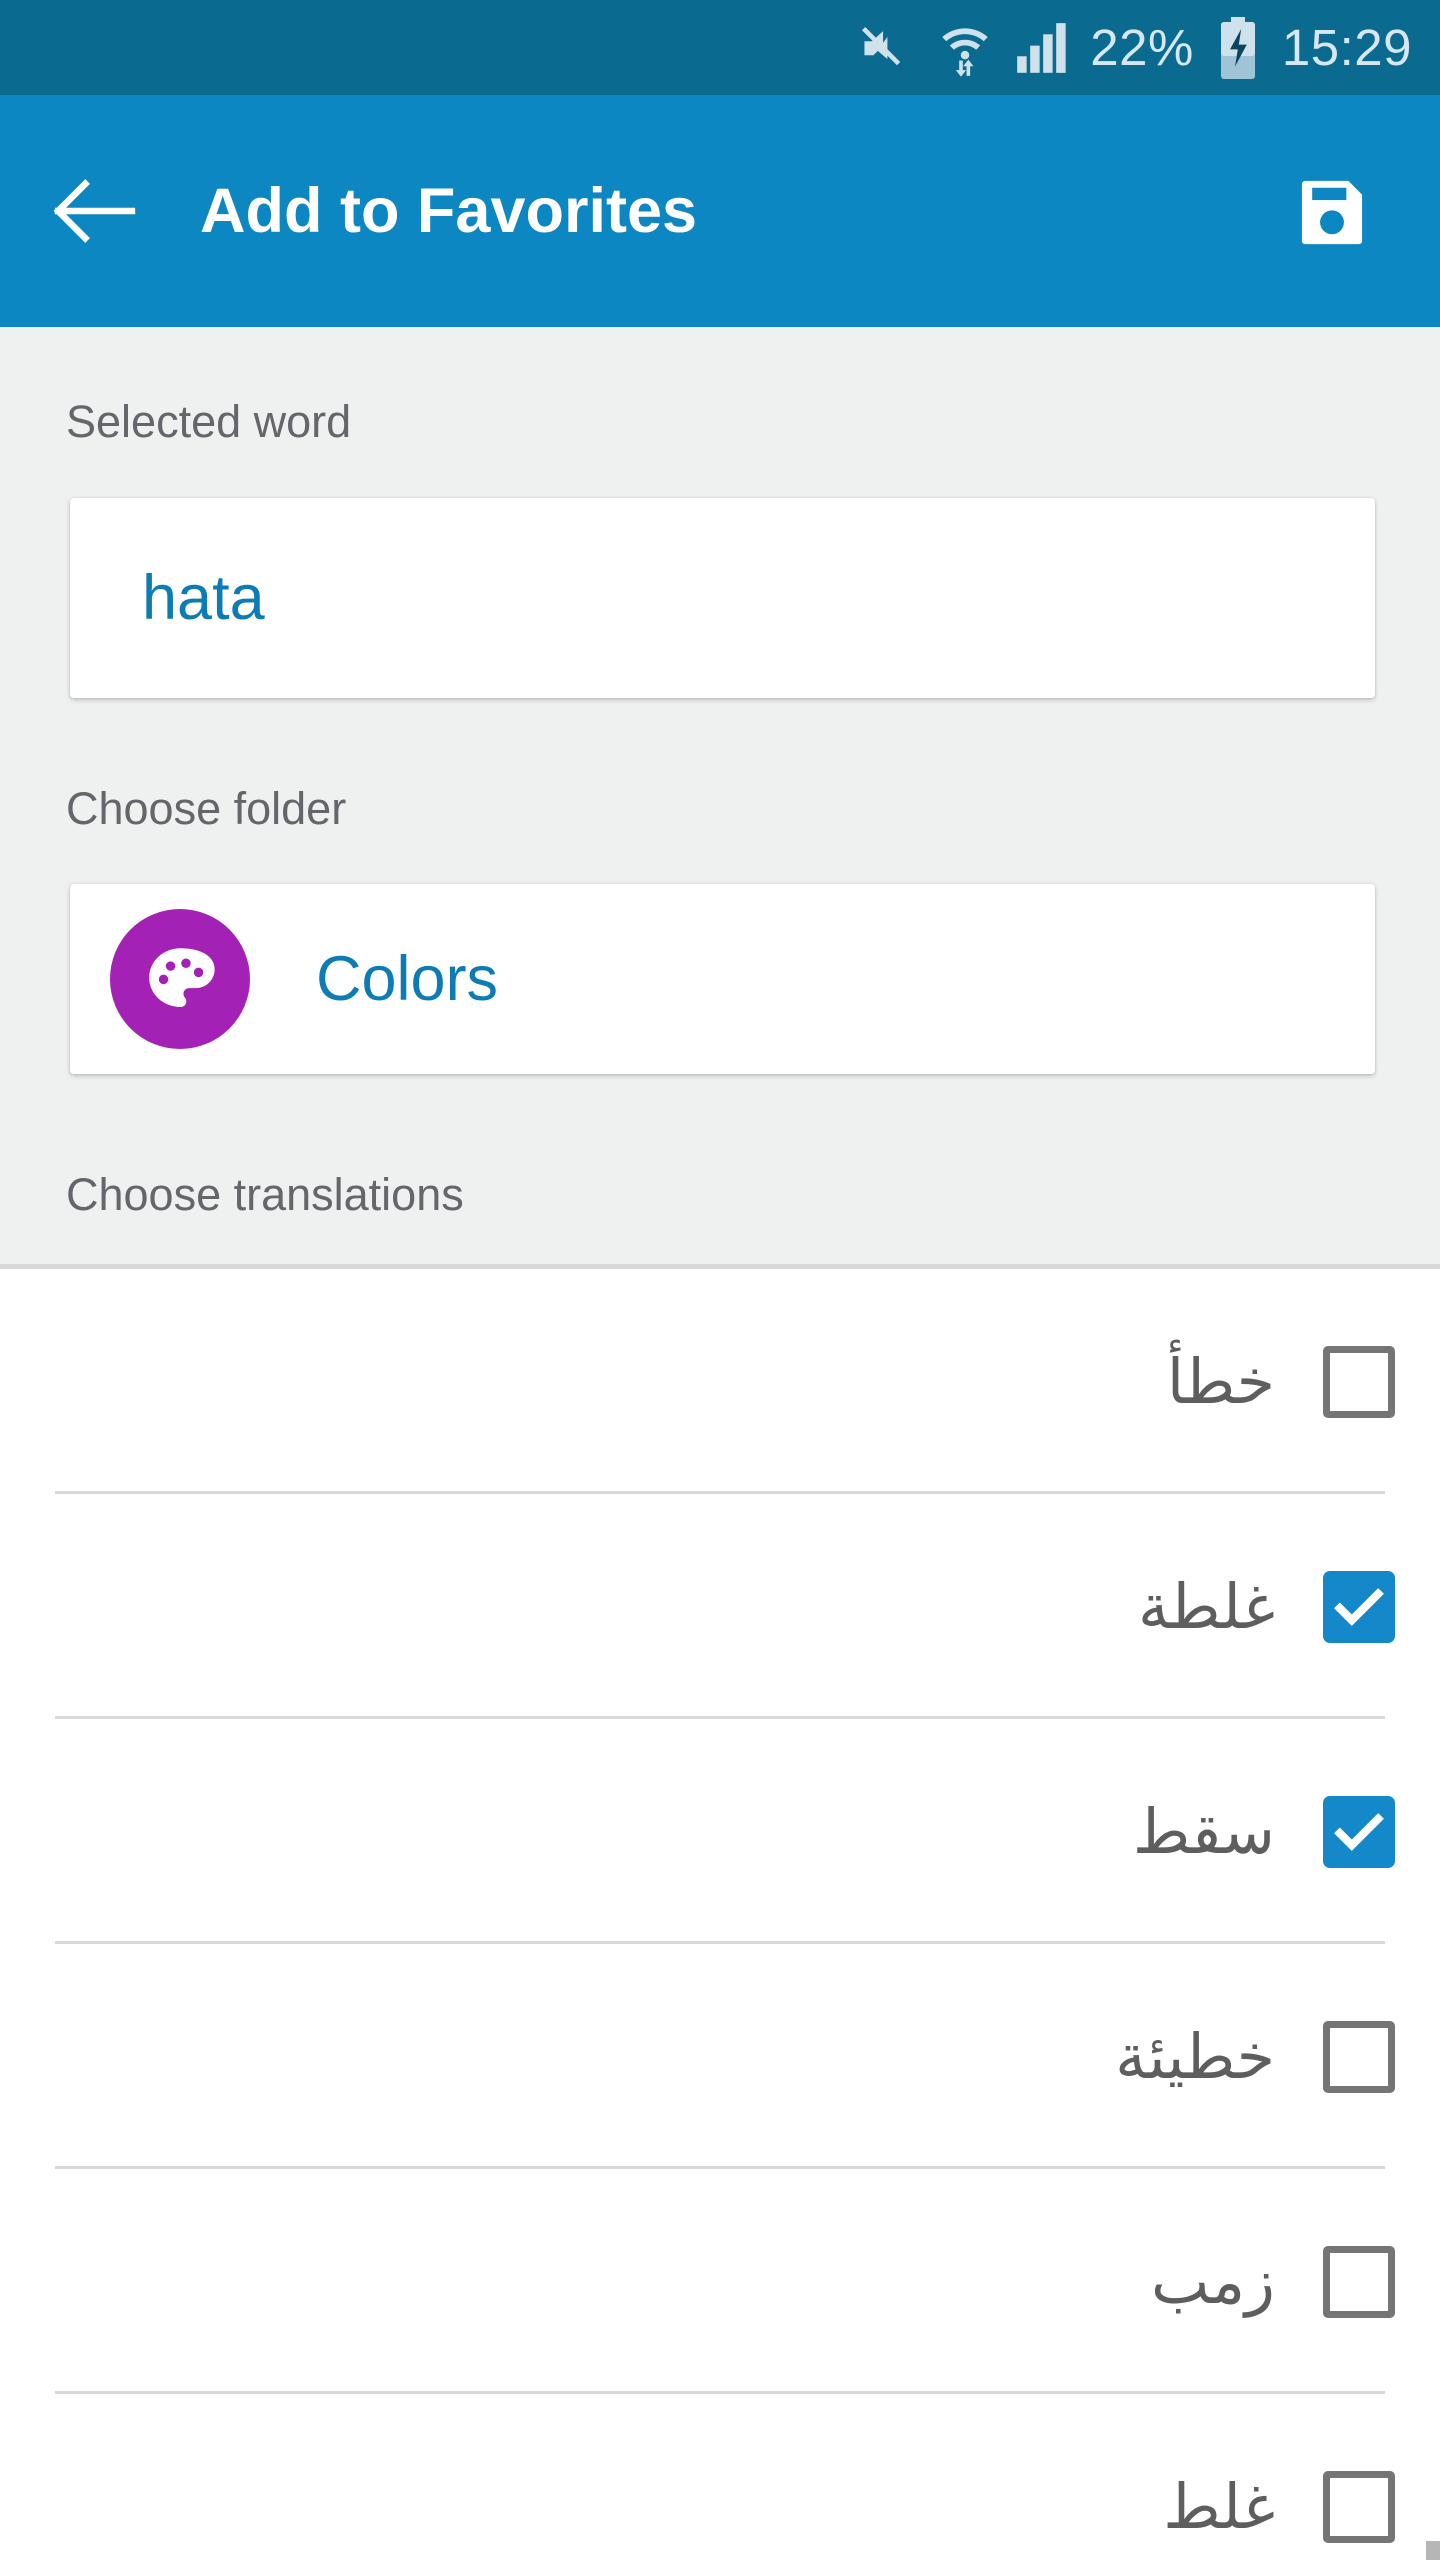 The height and width of the screenshot is (2560, 1440). Describe the element at coordinates (1220, 1381) in the screenshot. I see `translation-text: خطأ` at that location.